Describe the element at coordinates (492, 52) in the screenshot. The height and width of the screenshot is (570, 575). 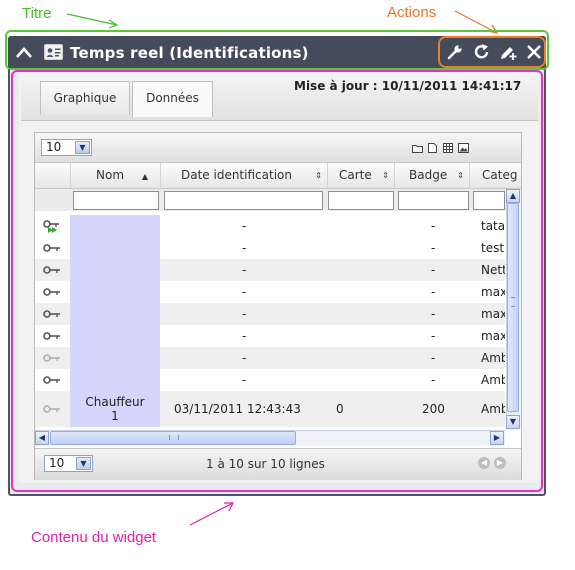
I see `actions-highlight` at that location.